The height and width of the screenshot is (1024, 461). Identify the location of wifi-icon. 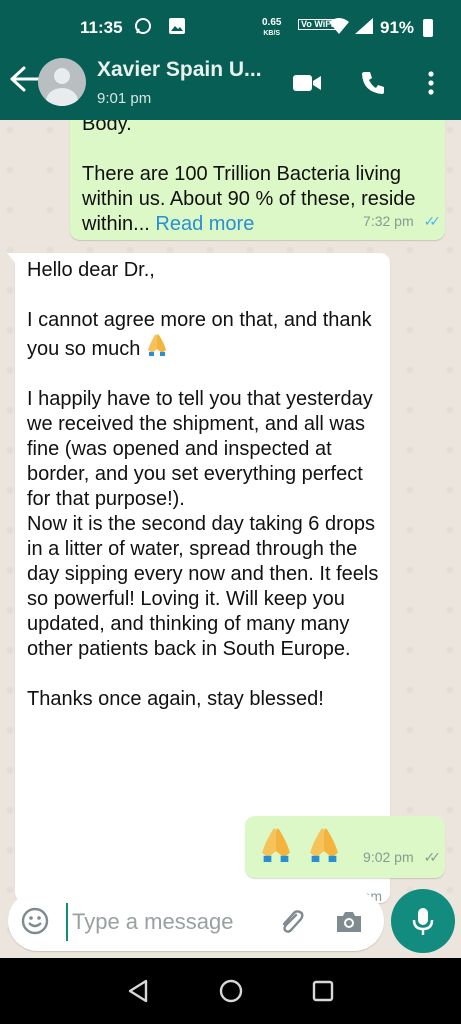
(339, 28).